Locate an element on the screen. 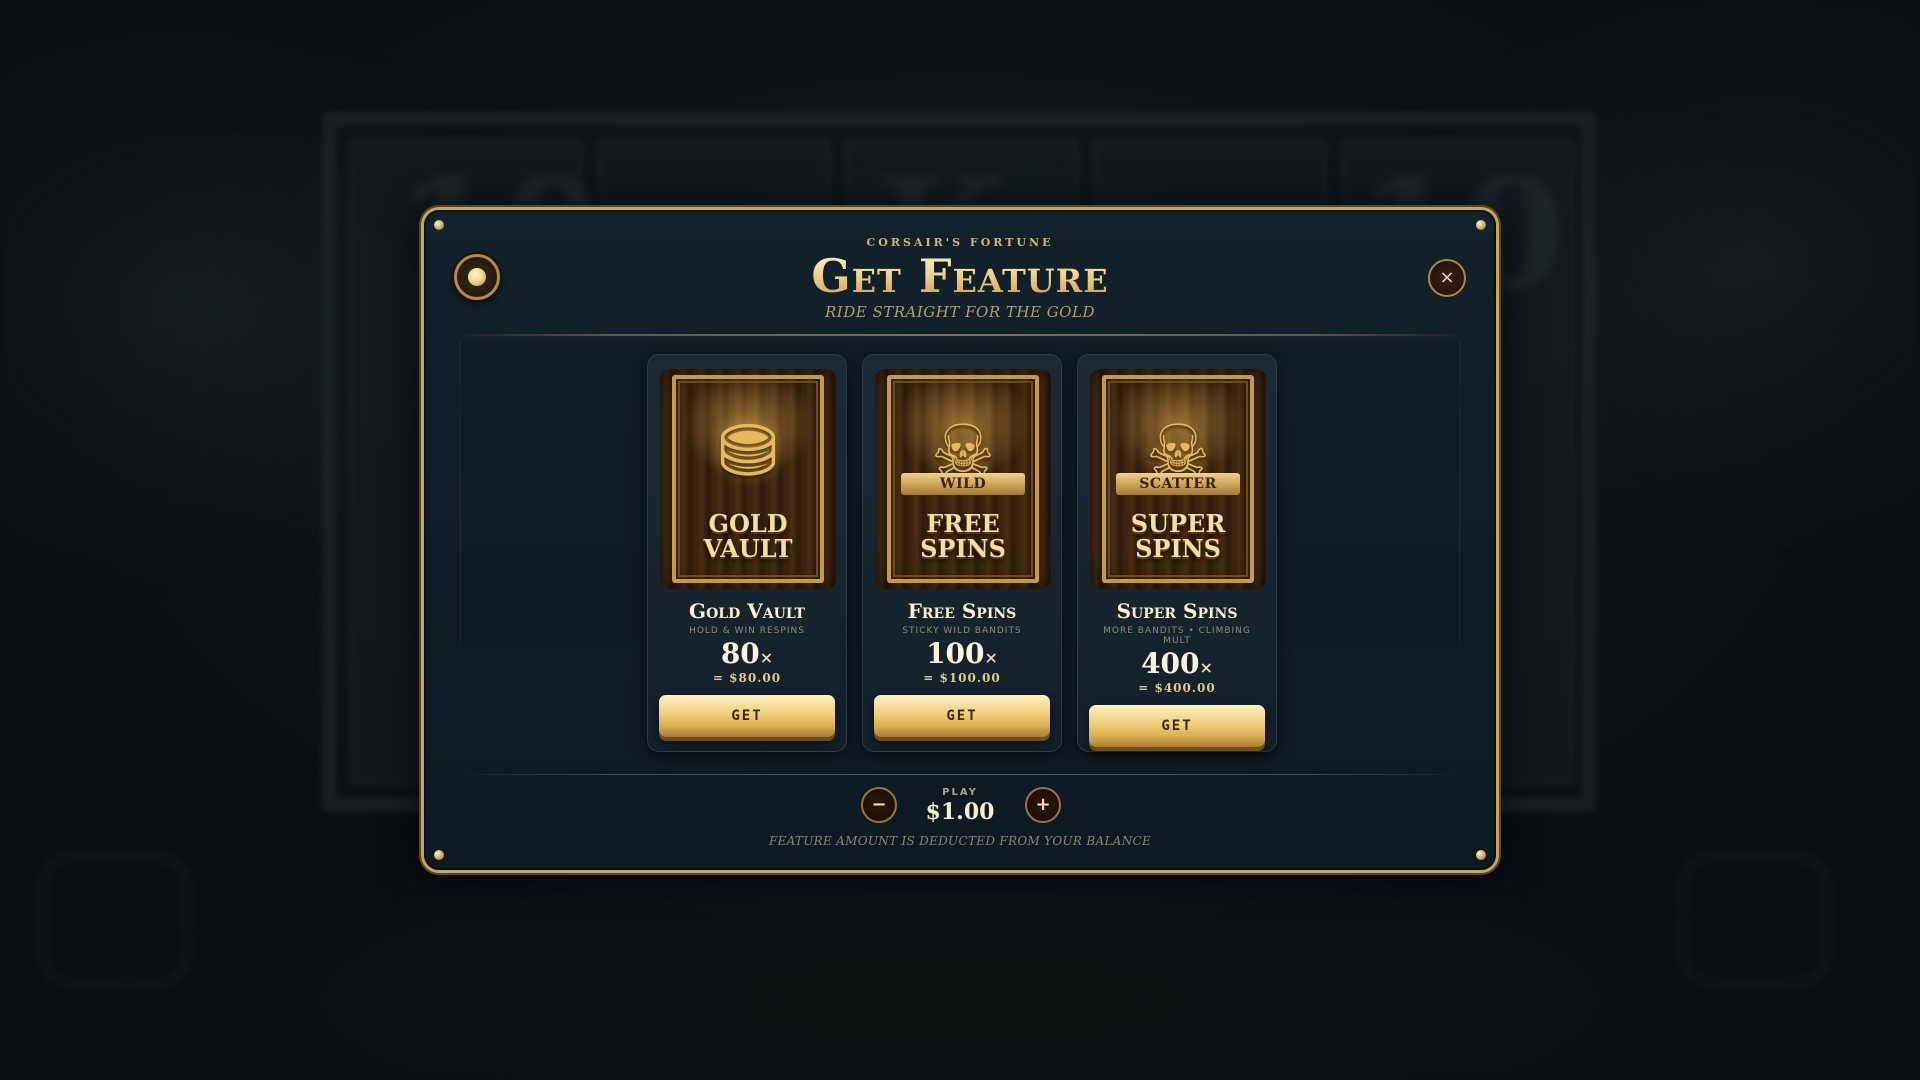 This screenshot has width=1920, height=1080. feature-multiplier: 80× is located at coordinates (747, 653).